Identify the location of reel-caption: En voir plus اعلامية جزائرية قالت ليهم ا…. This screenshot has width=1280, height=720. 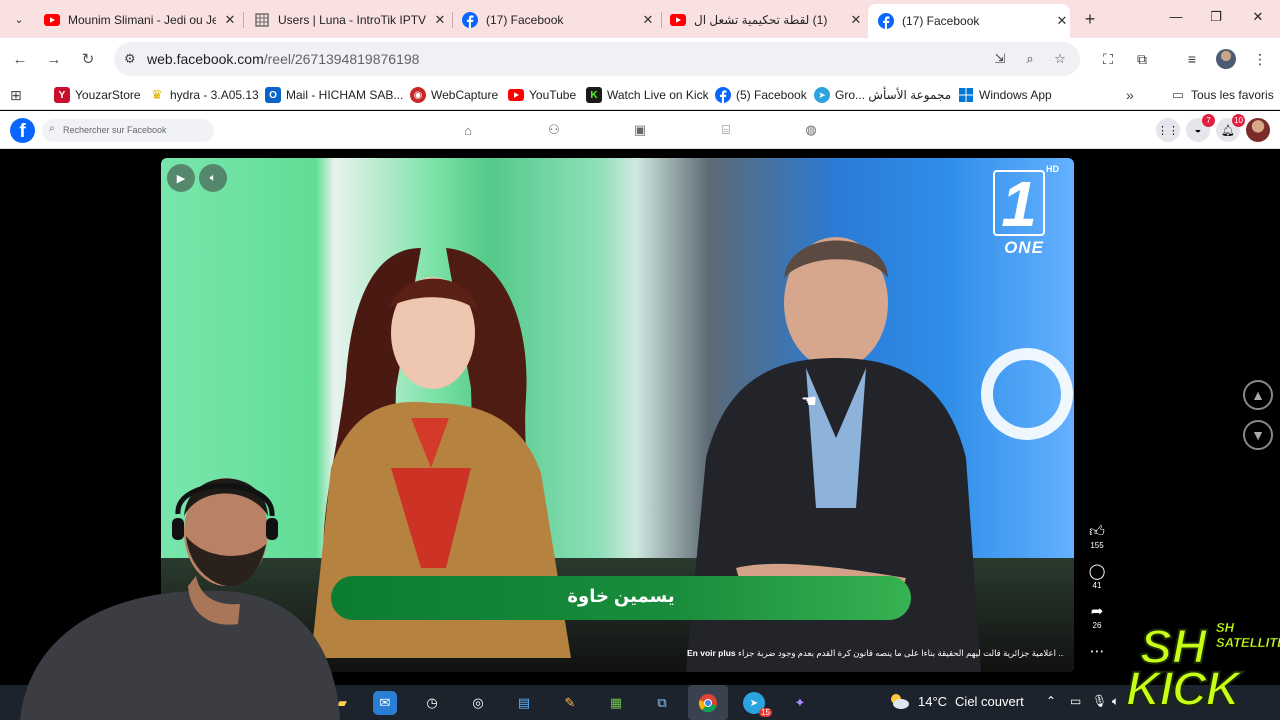
(872, 653).